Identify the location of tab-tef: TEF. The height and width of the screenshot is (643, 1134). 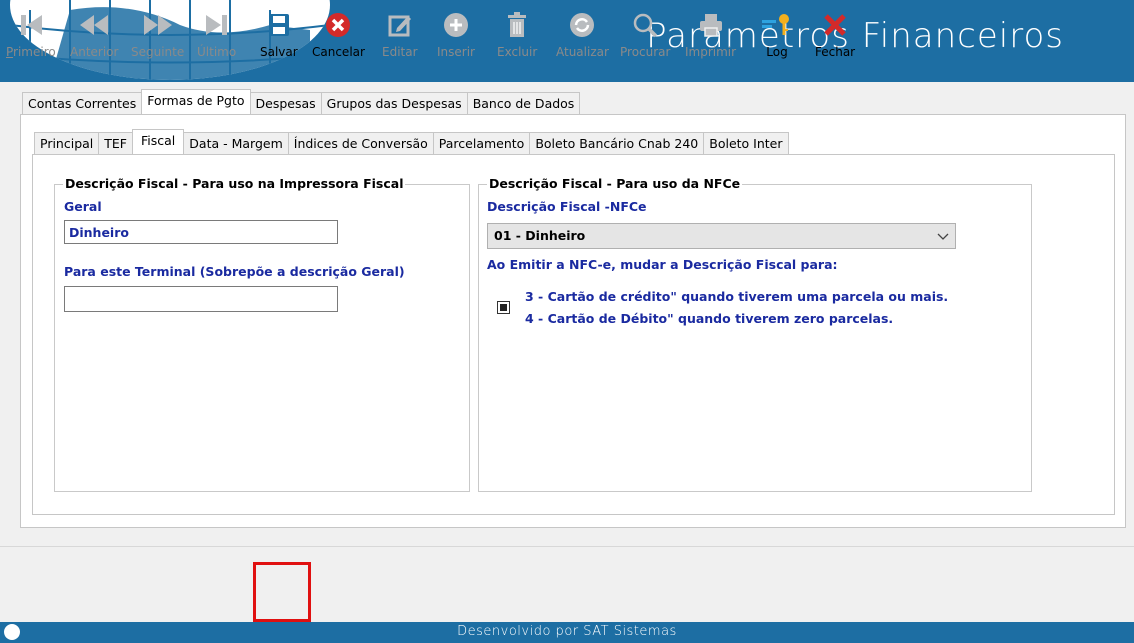
(115, 143).